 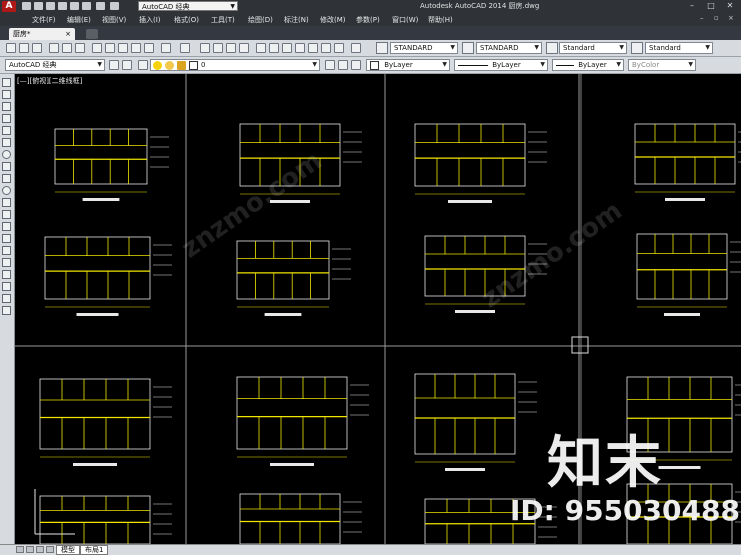 What do you see at coordinates (11, 48) in the screenshot?
I see `new-icon` at bounding box center [11, 48].